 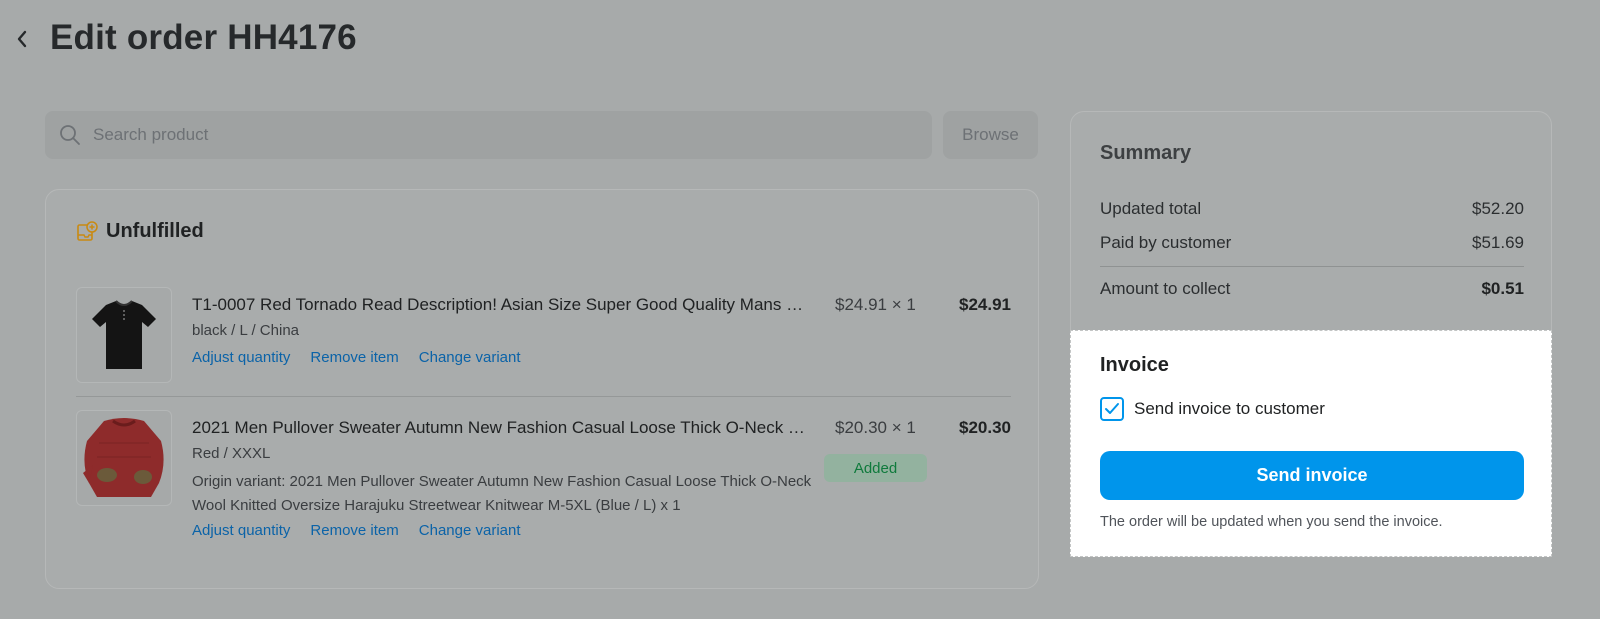 I want to click on send-invoice-button: Send invoice, so click(x=1312, y=475).